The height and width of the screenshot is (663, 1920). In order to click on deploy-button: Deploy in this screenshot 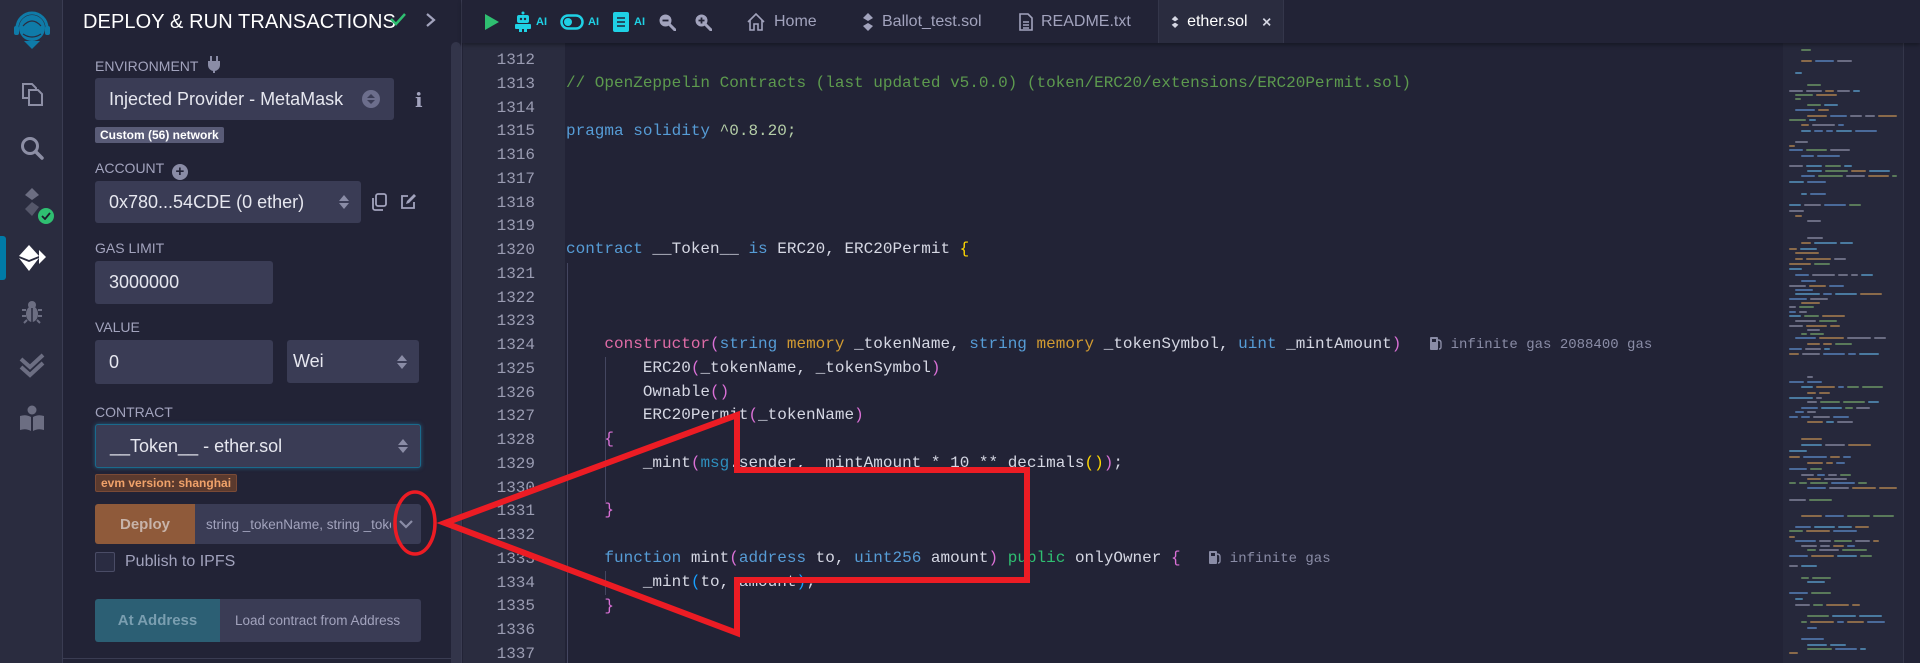, I will do `click(145, 524)`.